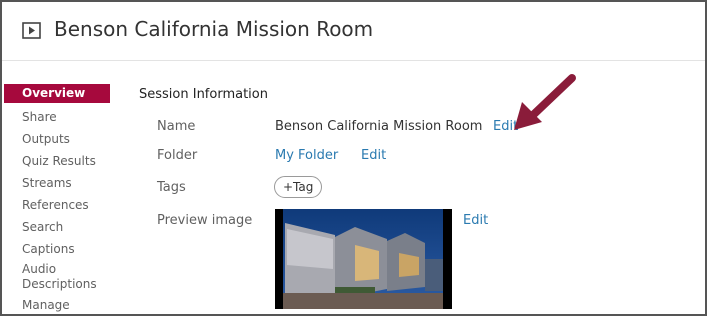 This screenshot has height=316, width=707. I want to click on section-title: Session Information, so click(203, 94).